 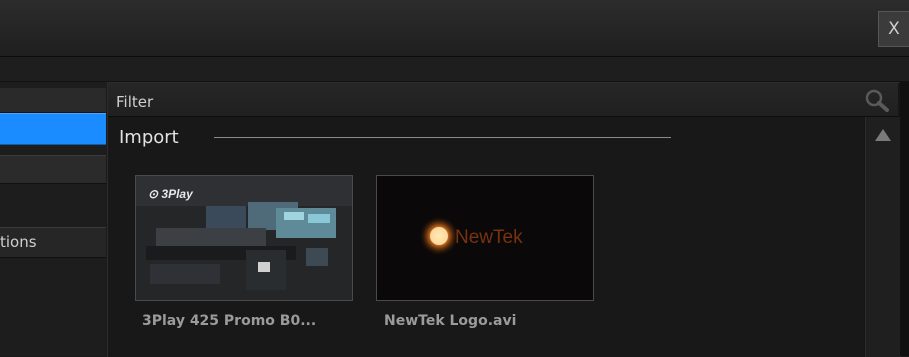 What do you see at coordinates (904, 219) in the screenshot?
I see `panel-edge` at bounding box center [904, 219].